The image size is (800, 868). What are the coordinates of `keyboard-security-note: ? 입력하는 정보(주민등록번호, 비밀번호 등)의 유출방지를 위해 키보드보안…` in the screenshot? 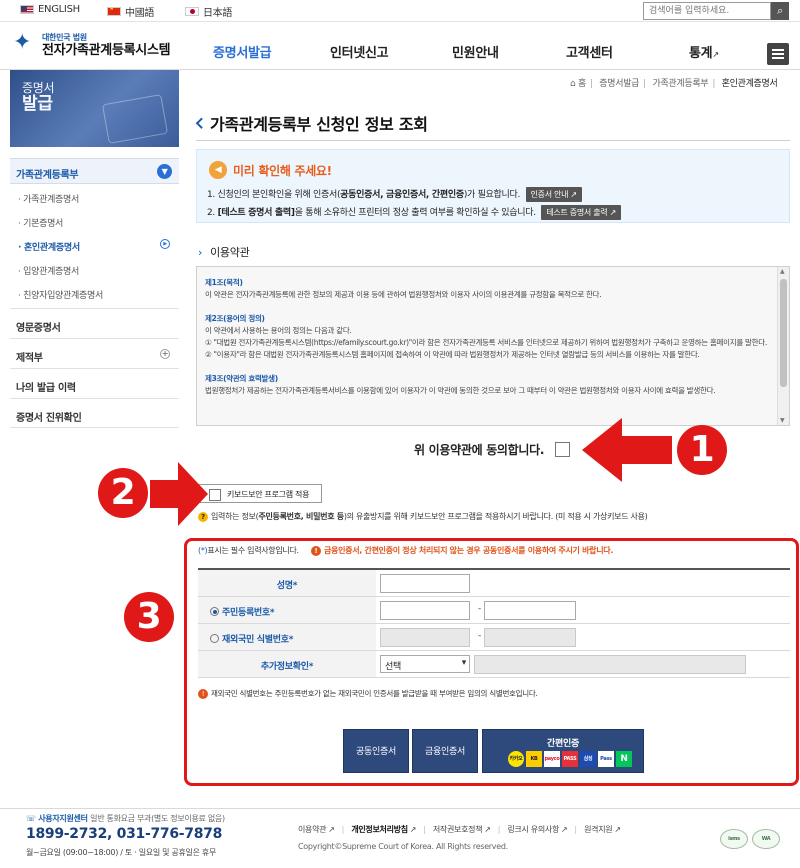 It's located at (423, 516).